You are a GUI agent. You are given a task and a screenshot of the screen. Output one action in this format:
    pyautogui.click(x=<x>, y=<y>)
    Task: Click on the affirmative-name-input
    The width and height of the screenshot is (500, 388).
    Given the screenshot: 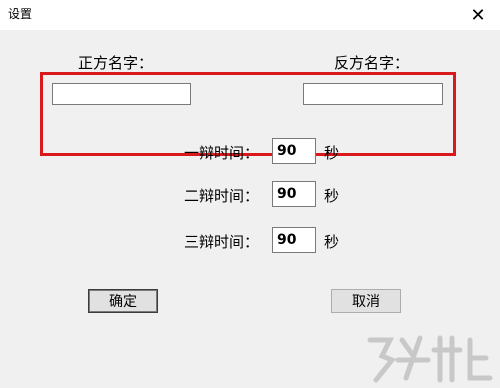 What is the action you would take?
    pyautogui.click(x=121, y=94)
    